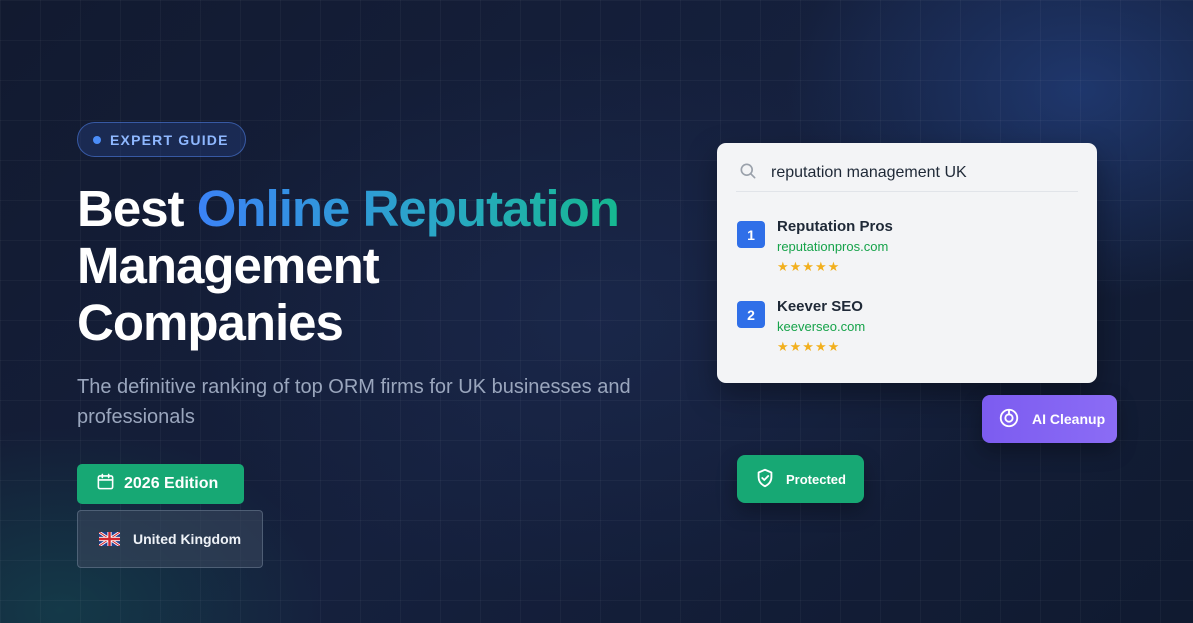 The width and height of the screenshot is (1193, 623). Describe the element at coordinates (748, 173) in the screenshot. I see `search-icon` at that location.